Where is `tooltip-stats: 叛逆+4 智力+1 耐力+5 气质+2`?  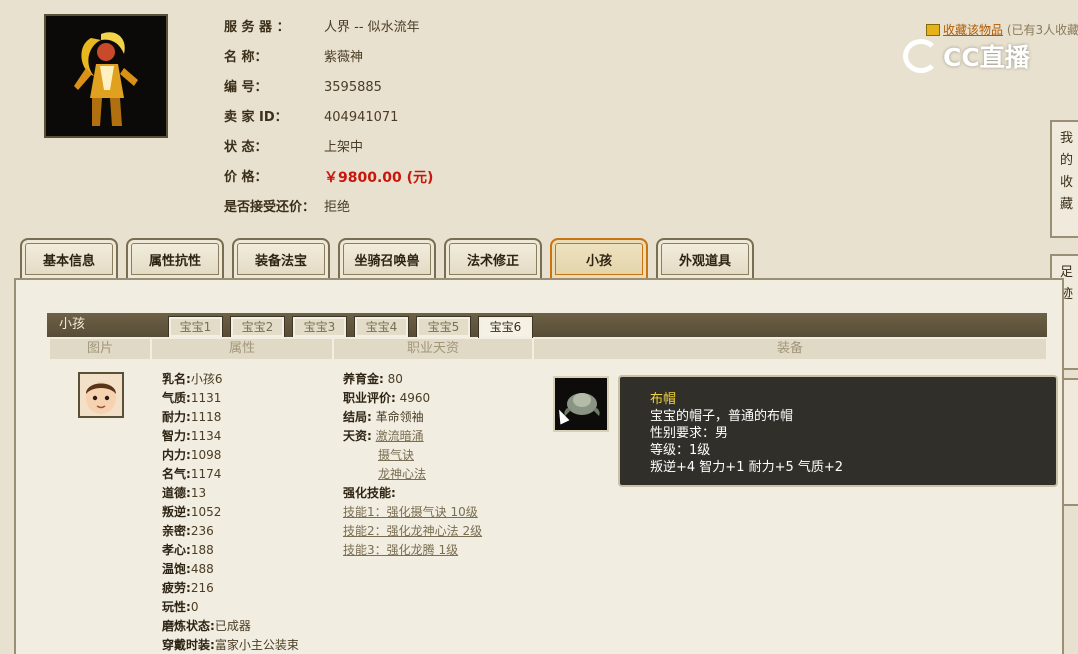 tooltip-stats: 叛逆+4 智力+1 耐力+5 气质+2 is located at coordinates (747, 467).